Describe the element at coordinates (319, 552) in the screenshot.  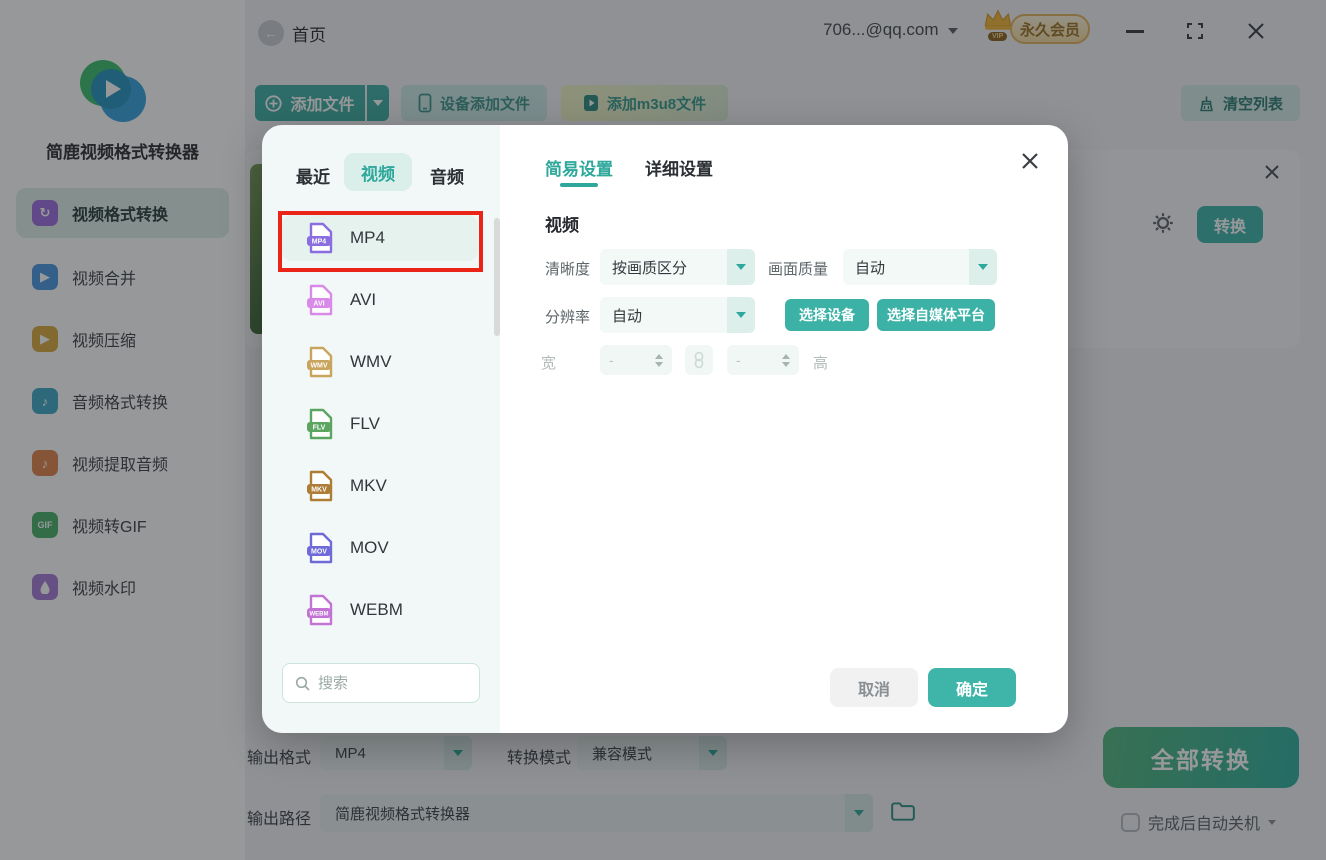
I see `svg-text: MOV` at that location.